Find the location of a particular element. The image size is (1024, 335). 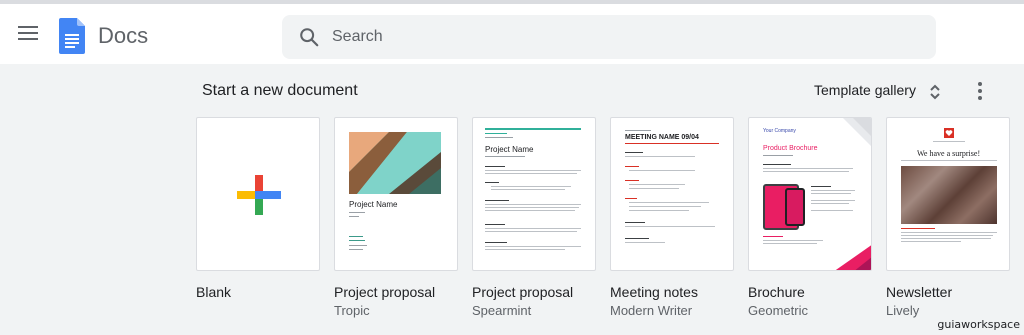

heart-icon is located at coordinates (949, 133).